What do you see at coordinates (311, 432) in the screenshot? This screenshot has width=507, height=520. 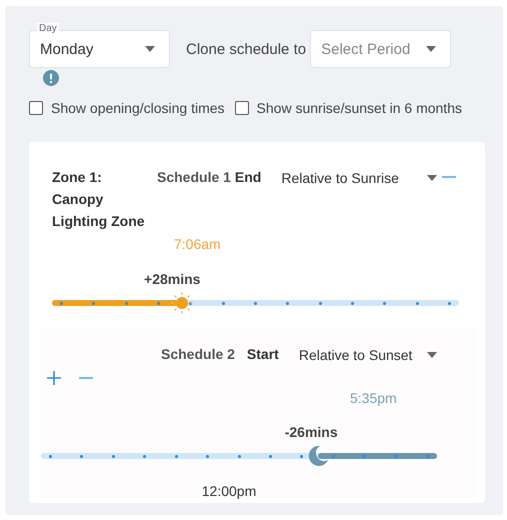 I see `offset-label: -26mins` at bounding box center [311, 432].